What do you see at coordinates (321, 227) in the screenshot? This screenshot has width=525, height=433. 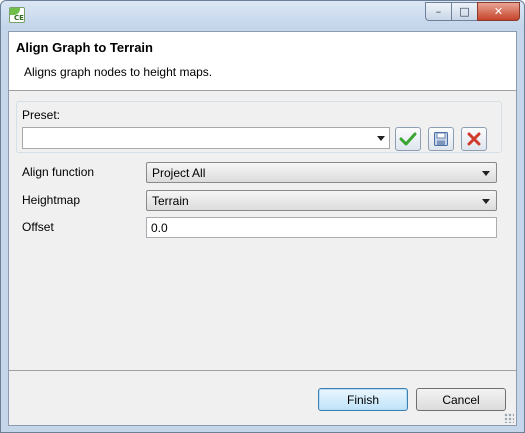 I see `offset-input: 0.0` at bounding box center [321, 227].